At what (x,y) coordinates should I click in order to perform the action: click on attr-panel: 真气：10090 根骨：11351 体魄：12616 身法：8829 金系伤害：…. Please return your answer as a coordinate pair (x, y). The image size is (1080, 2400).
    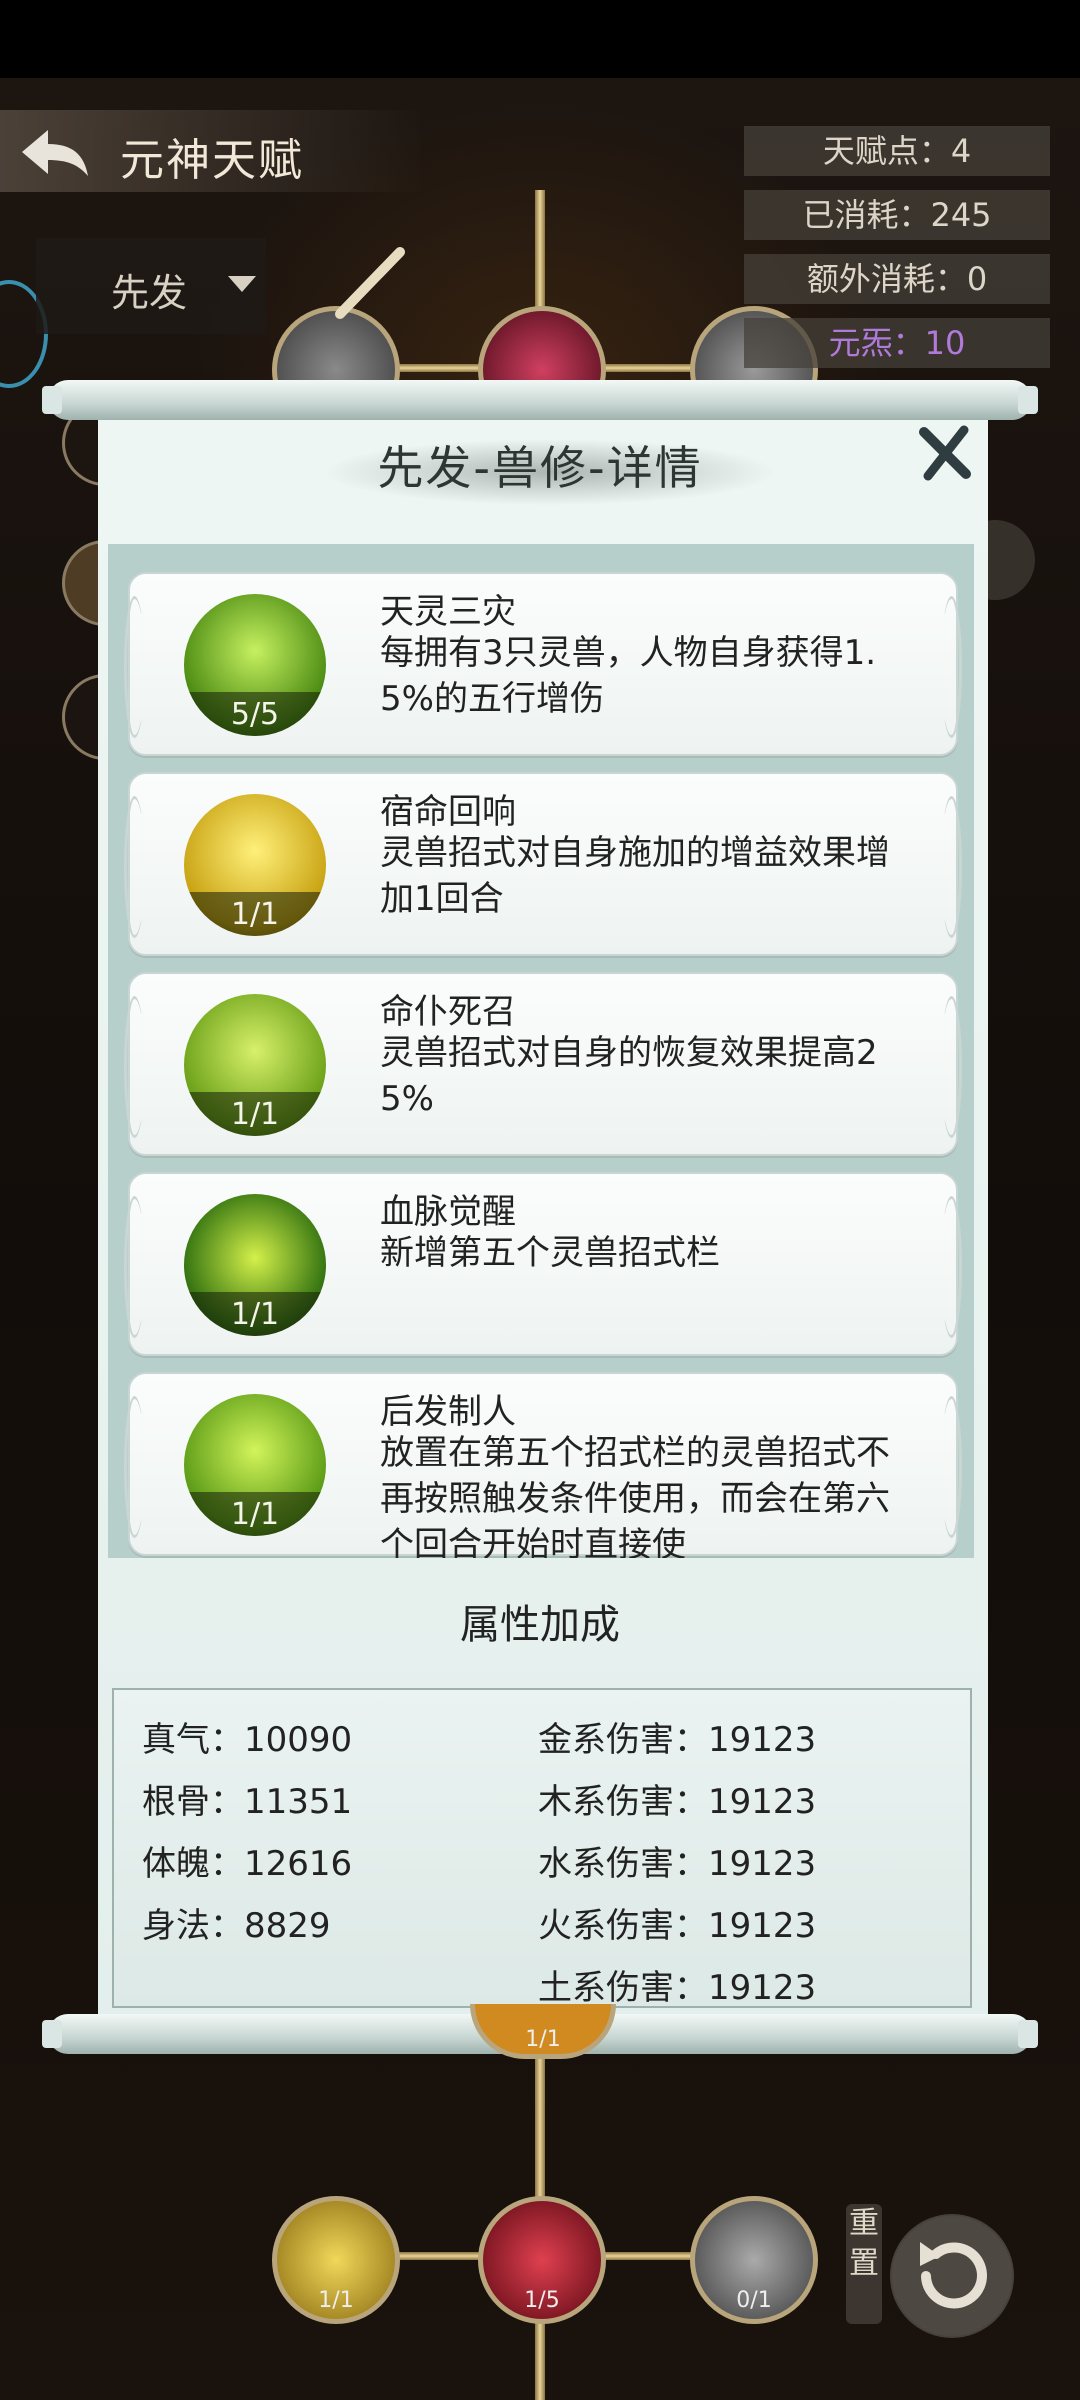
    Looking at the image, I should click on (542, 1848).